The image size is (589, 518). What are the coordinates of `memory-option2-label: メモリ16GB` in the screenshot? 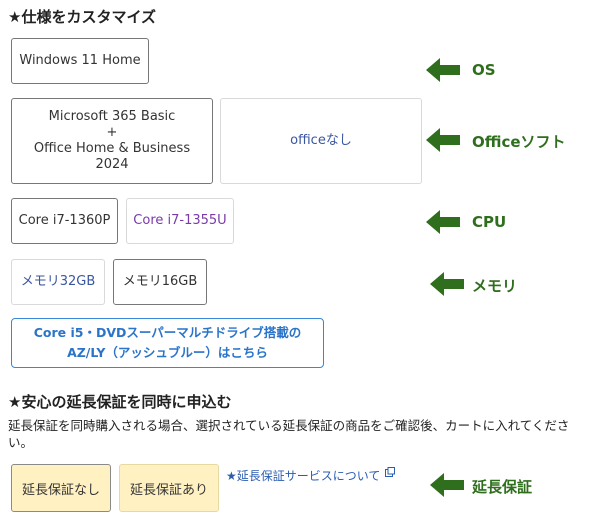 It's located at (160, 281).